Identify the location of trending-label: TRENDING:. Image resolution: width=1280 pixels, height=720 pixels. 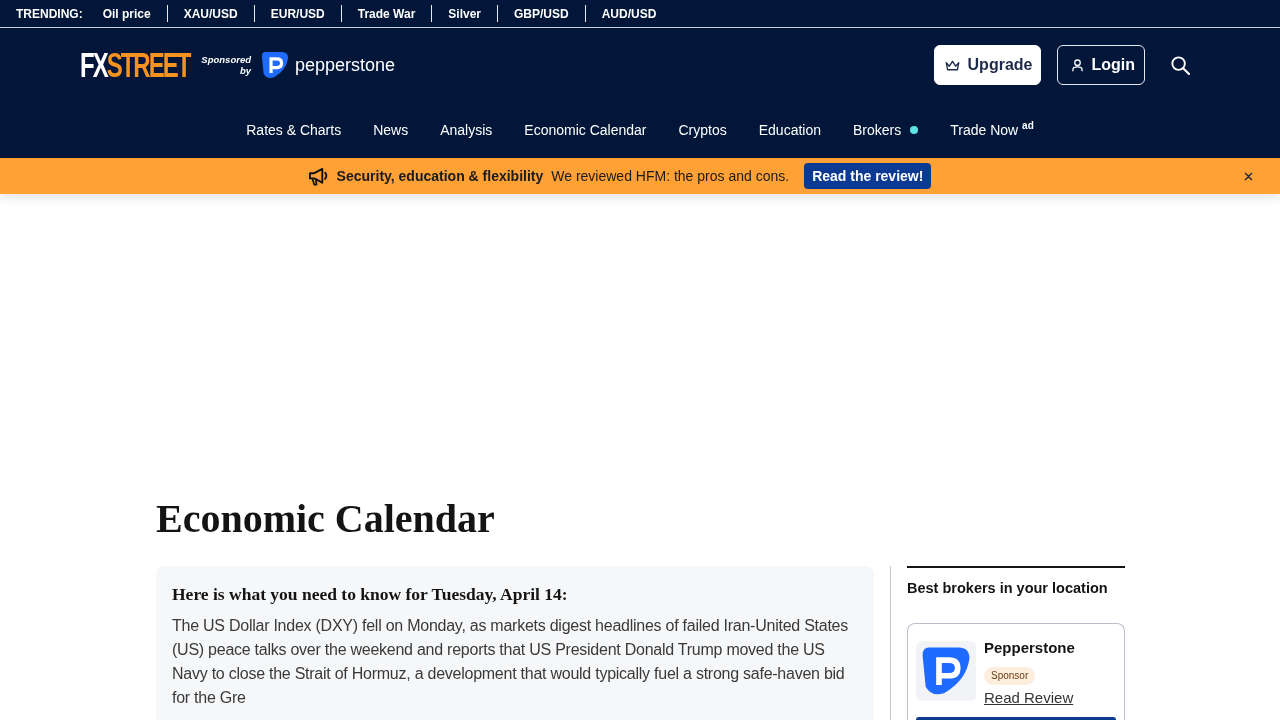
(49, 13).